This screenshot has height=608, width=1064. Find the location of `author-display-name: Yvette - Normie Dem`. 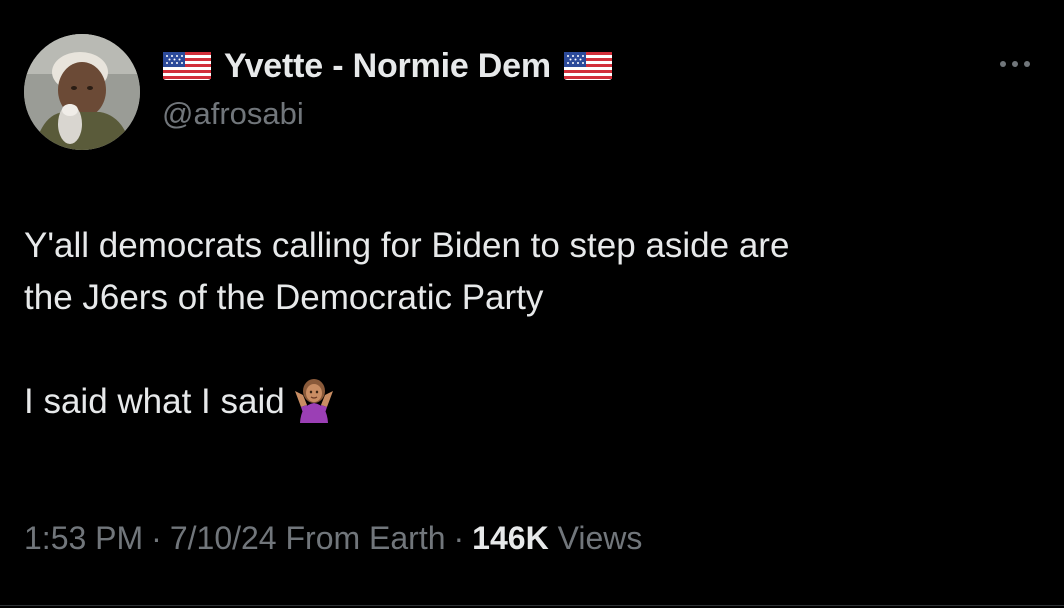

author-display-name: Yvette - Normie Dem is located at coordinates (387, 66).